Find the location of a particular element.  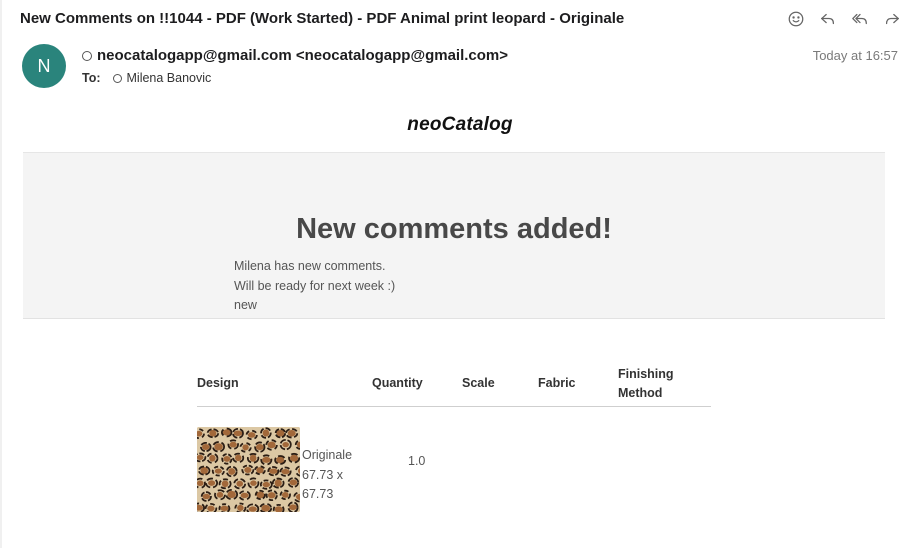

recipient-name: Milena Banovic is located at coordinates (169, 78).